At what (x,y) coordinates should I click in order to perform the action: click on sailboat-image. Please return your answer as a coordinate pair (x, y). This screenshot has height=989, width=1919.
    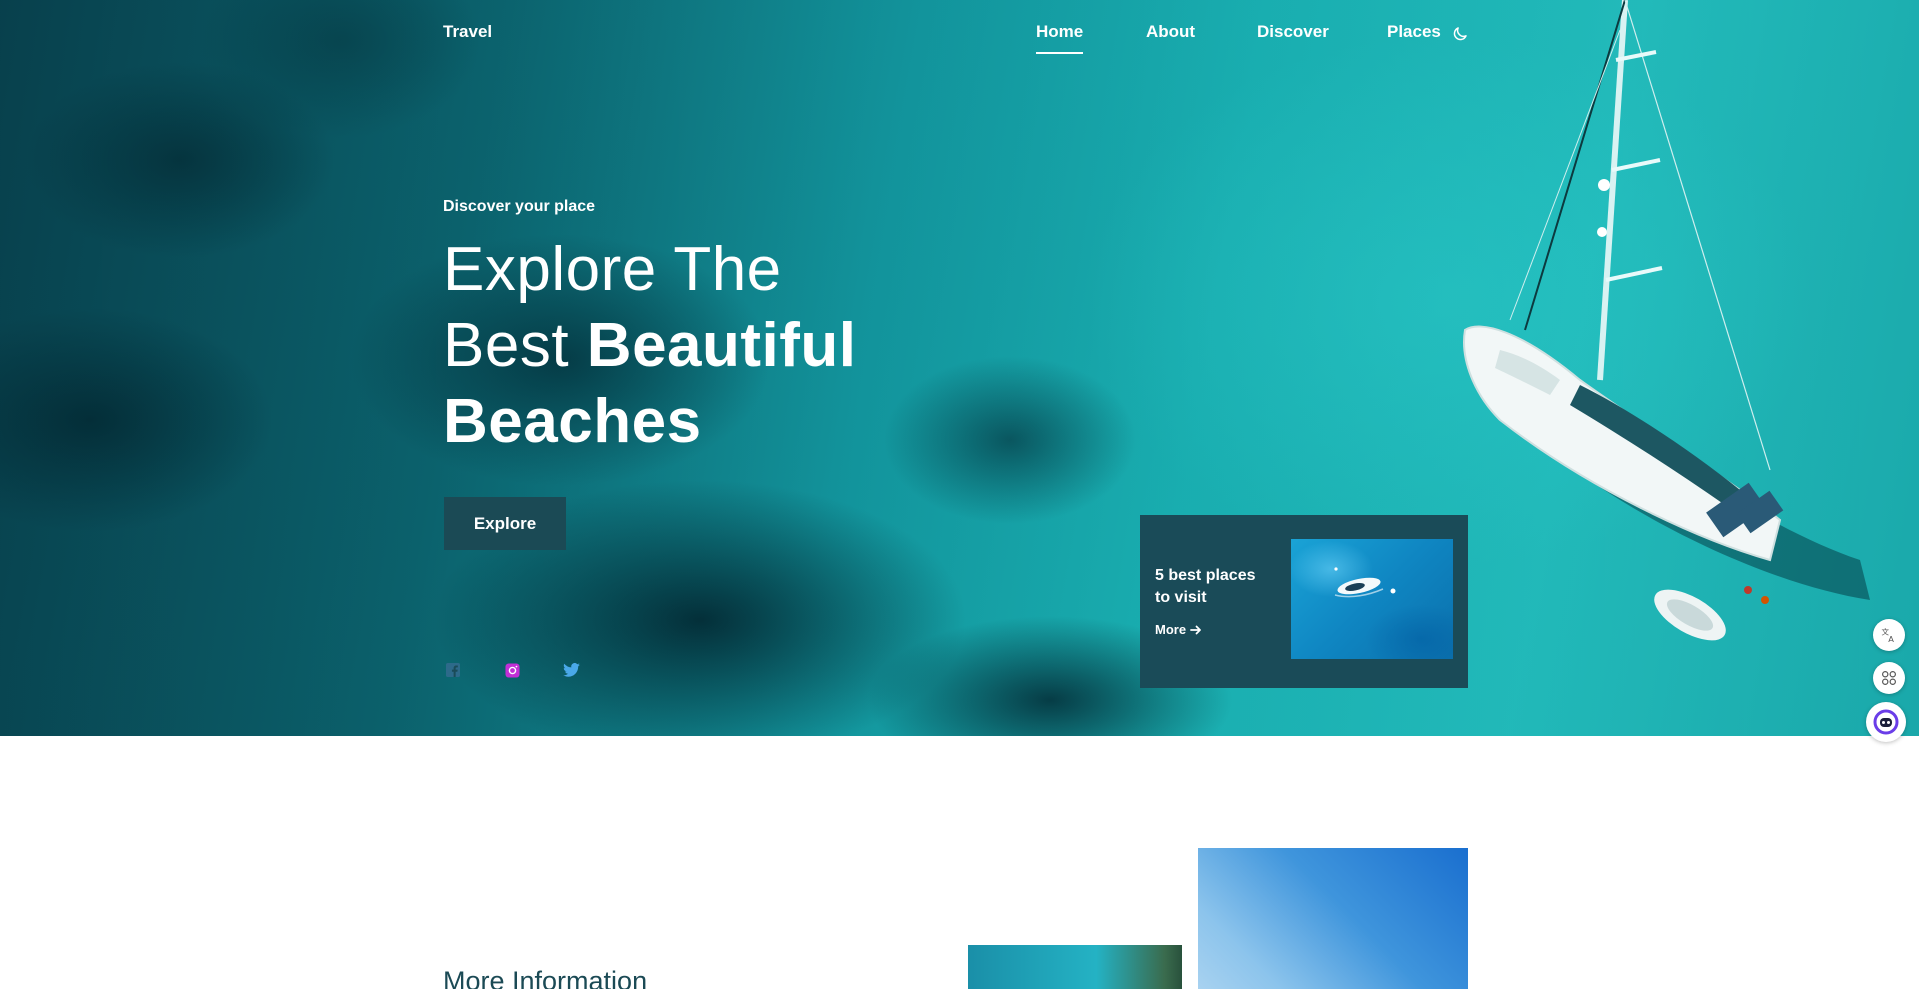
    Looking at the image, I should click on (1666, 320).